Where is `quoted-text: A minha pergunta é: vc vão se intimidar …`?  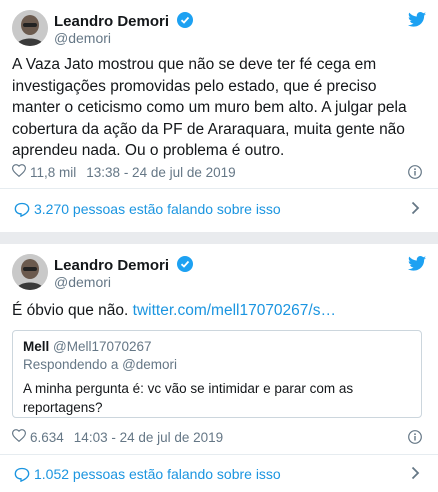
quoted-text: A minha pergunta é: vc vão se intimidar … is located at coordinates (188, 398).